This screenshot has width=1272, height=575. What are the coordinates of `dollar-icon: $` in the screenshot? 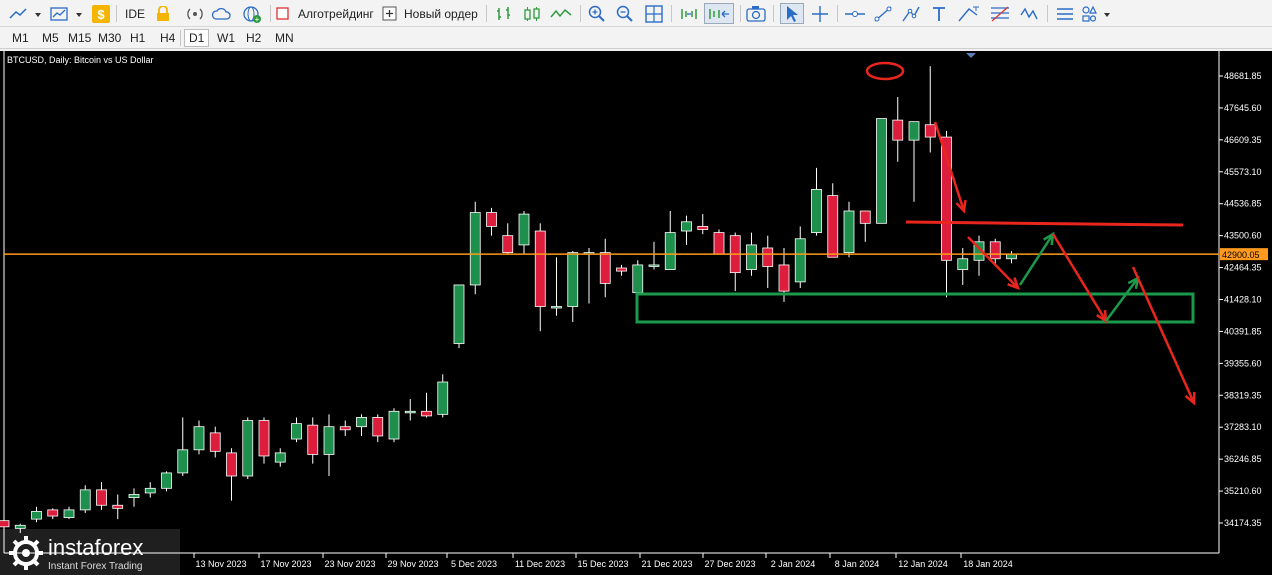 It's located at (101, 13).